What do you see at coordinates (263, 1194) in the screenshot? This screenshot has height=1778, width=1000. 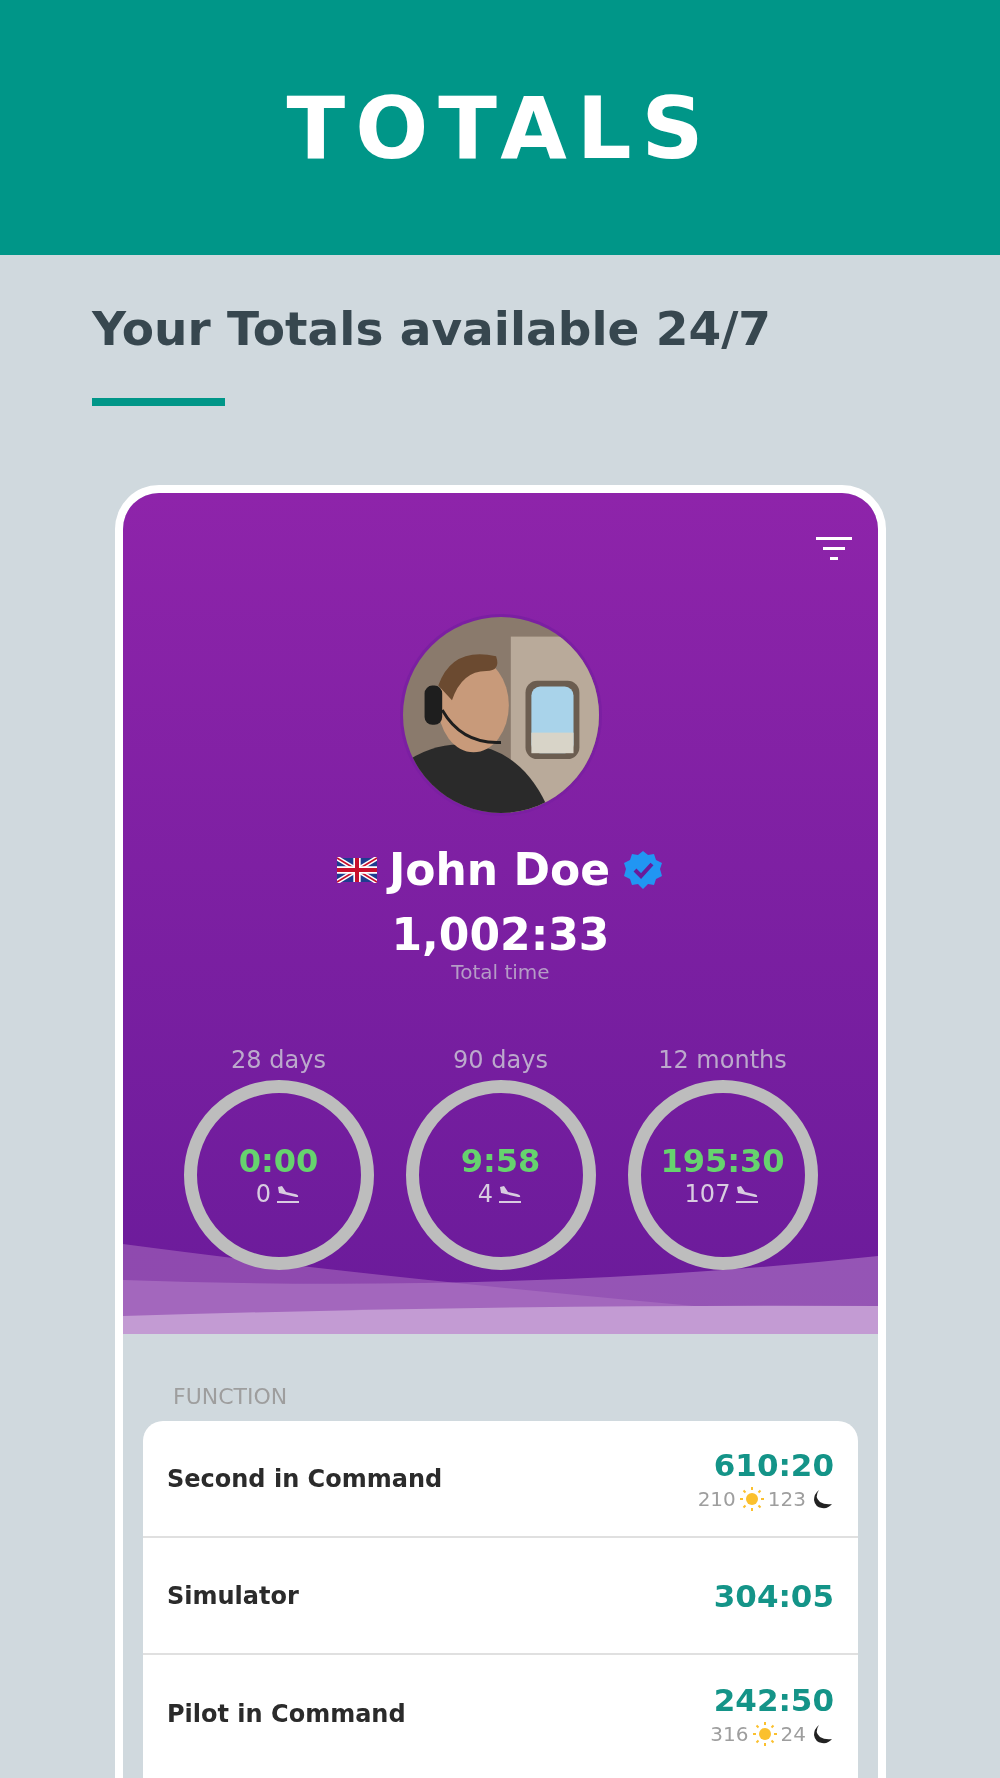 I see `landing-count: 0` at bounding box center [263, 1194].